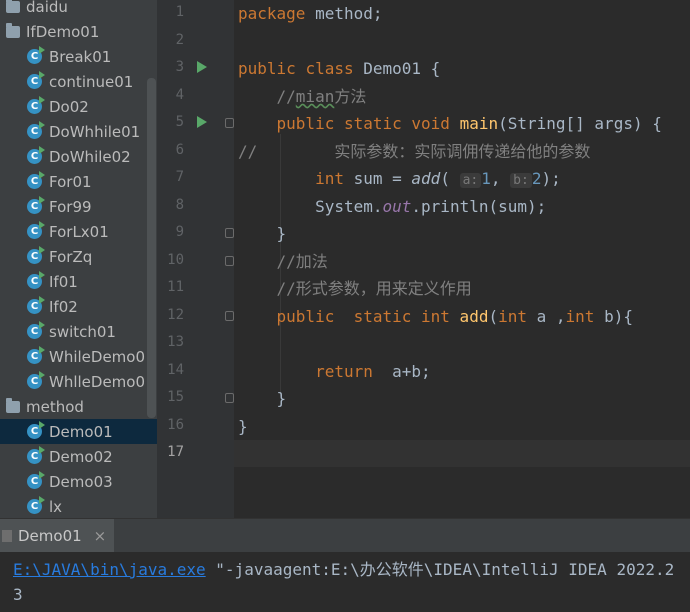 This screenshot has height=612, width=690. I want to click on tree-item-label: IfDemo01, so click(63, 31).